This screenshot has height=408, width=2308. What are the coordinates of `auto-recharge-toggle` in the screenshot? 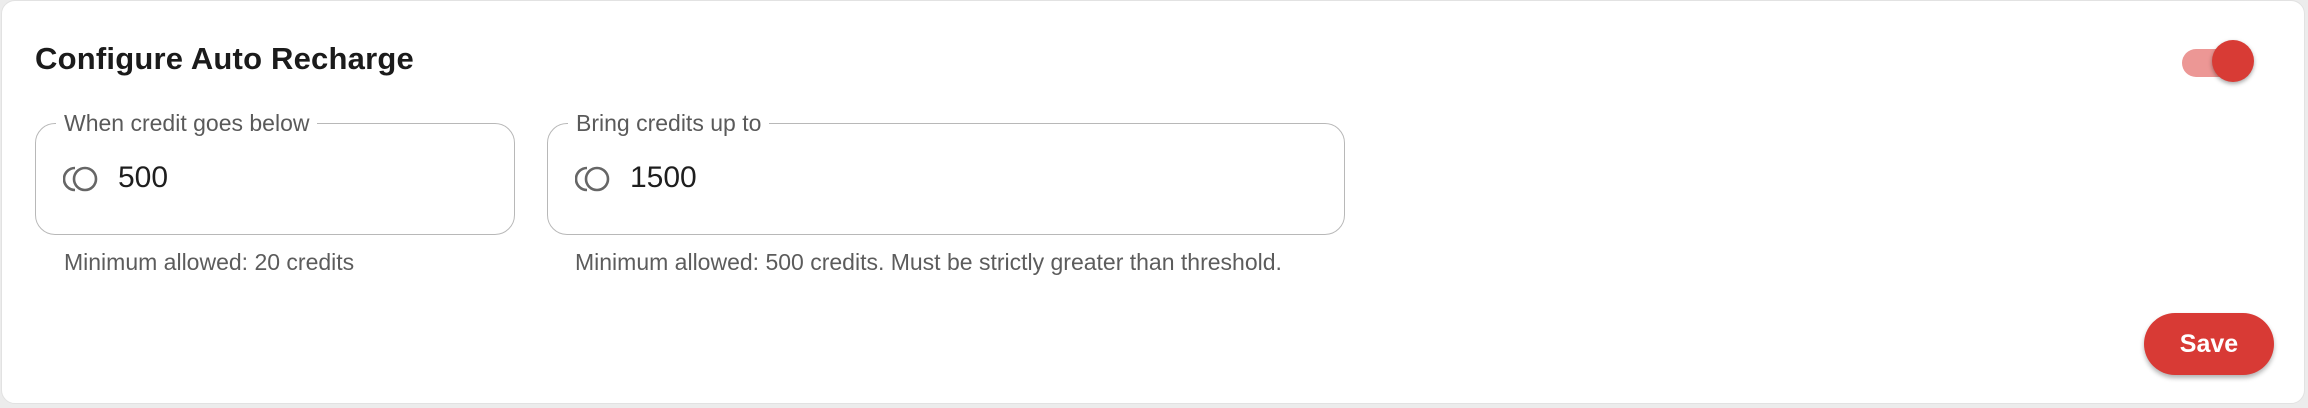 It's located at (2220, 62).